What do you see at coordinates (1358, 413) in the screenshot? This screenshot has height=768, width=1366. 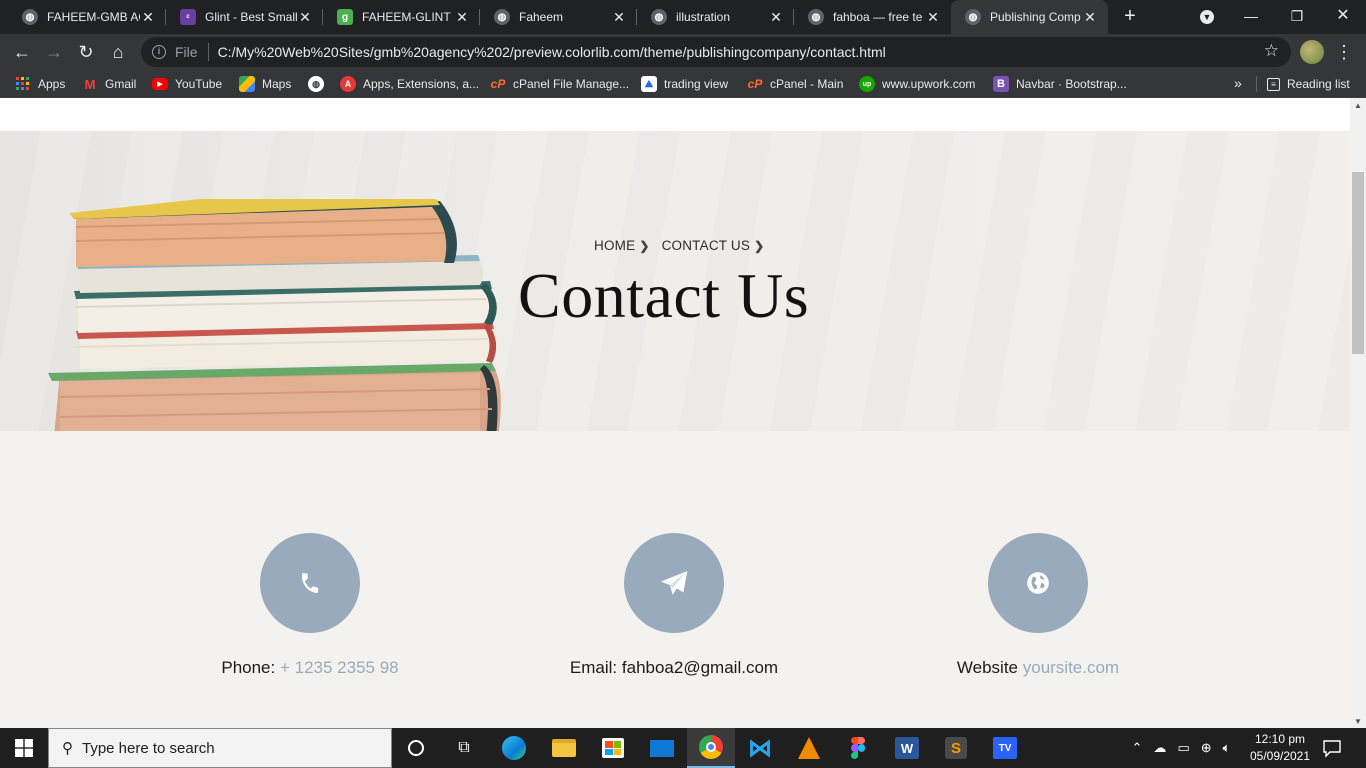 I see `page-scrollbar: ▲ ▼` at bounding box center [1358, 413].